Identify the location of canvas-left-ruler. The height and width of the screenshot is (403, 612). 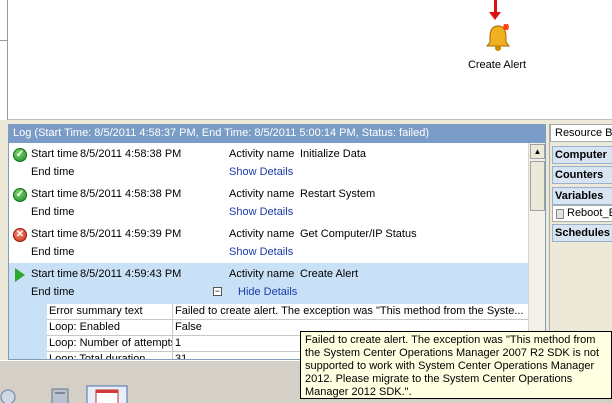
(4, 60).